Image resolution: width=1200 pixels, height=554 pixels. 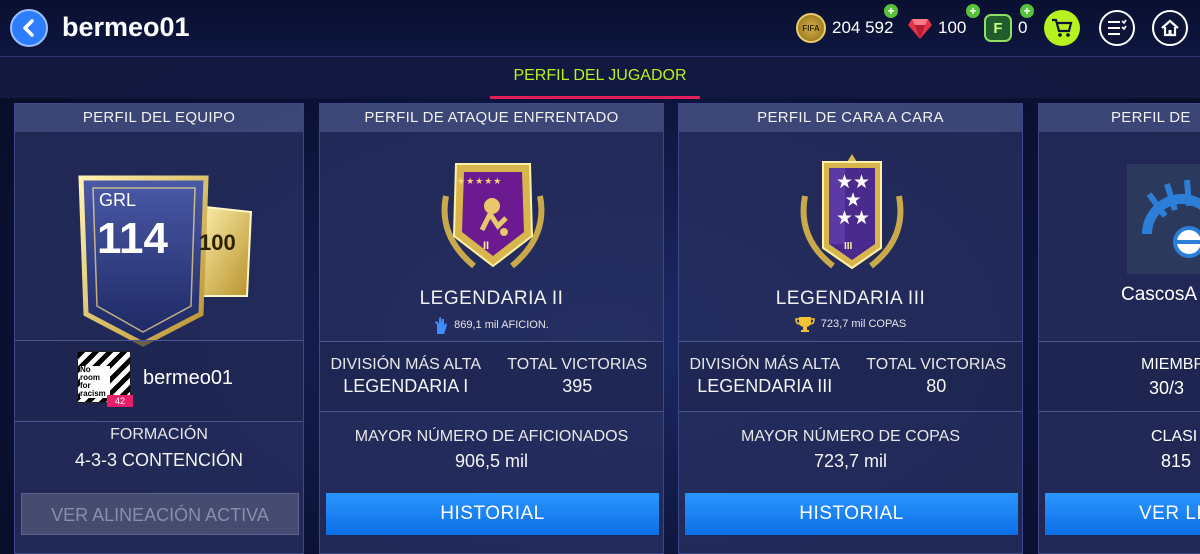 I want to click on home-button, so click(x=1170, y=28).